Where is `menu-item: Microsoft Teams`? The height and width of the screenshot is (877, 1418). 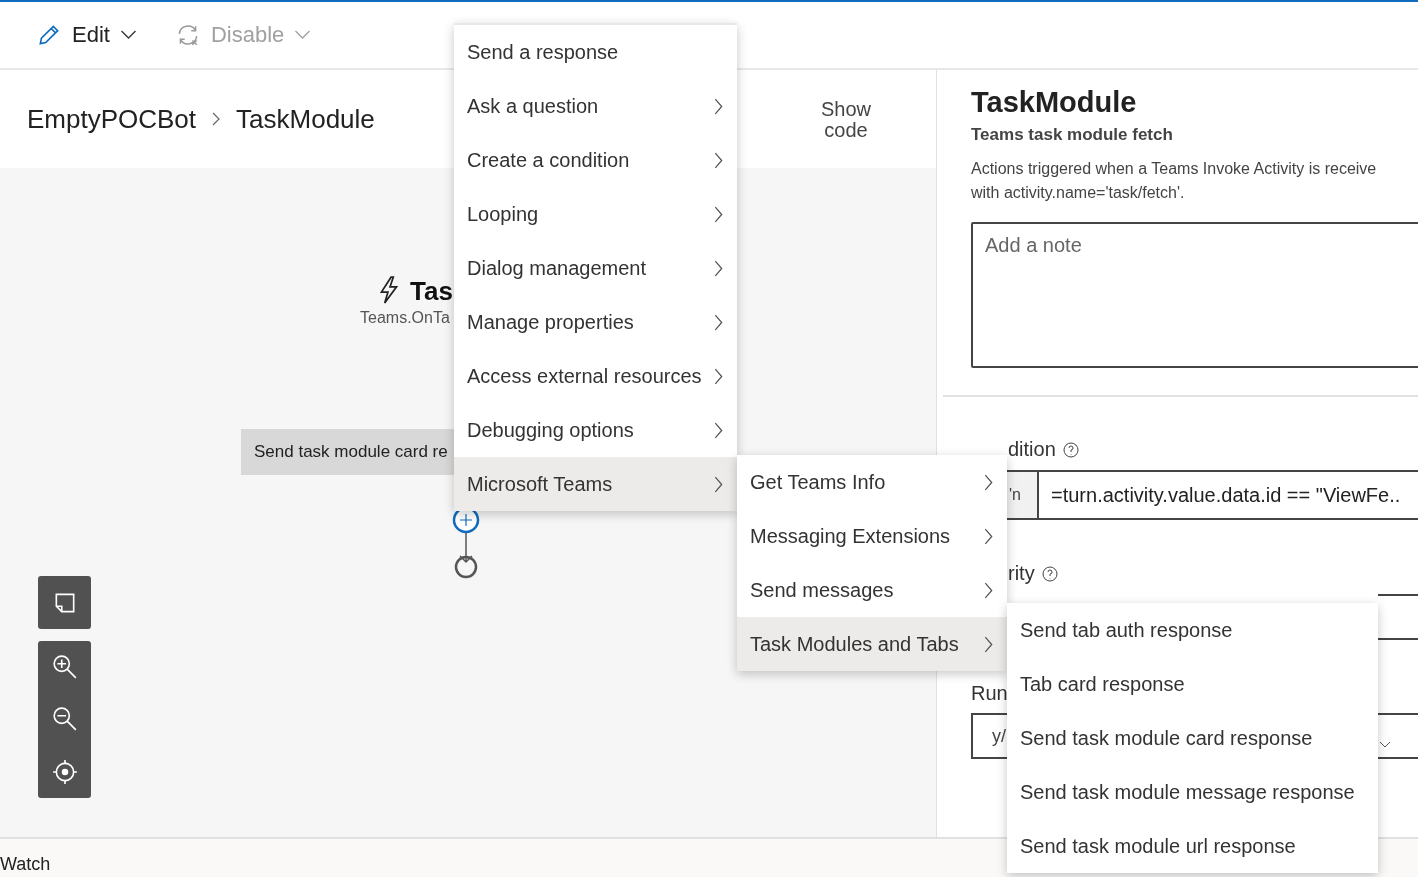
menu-item: Microsoft Teams is located at coordinates (595, 484).